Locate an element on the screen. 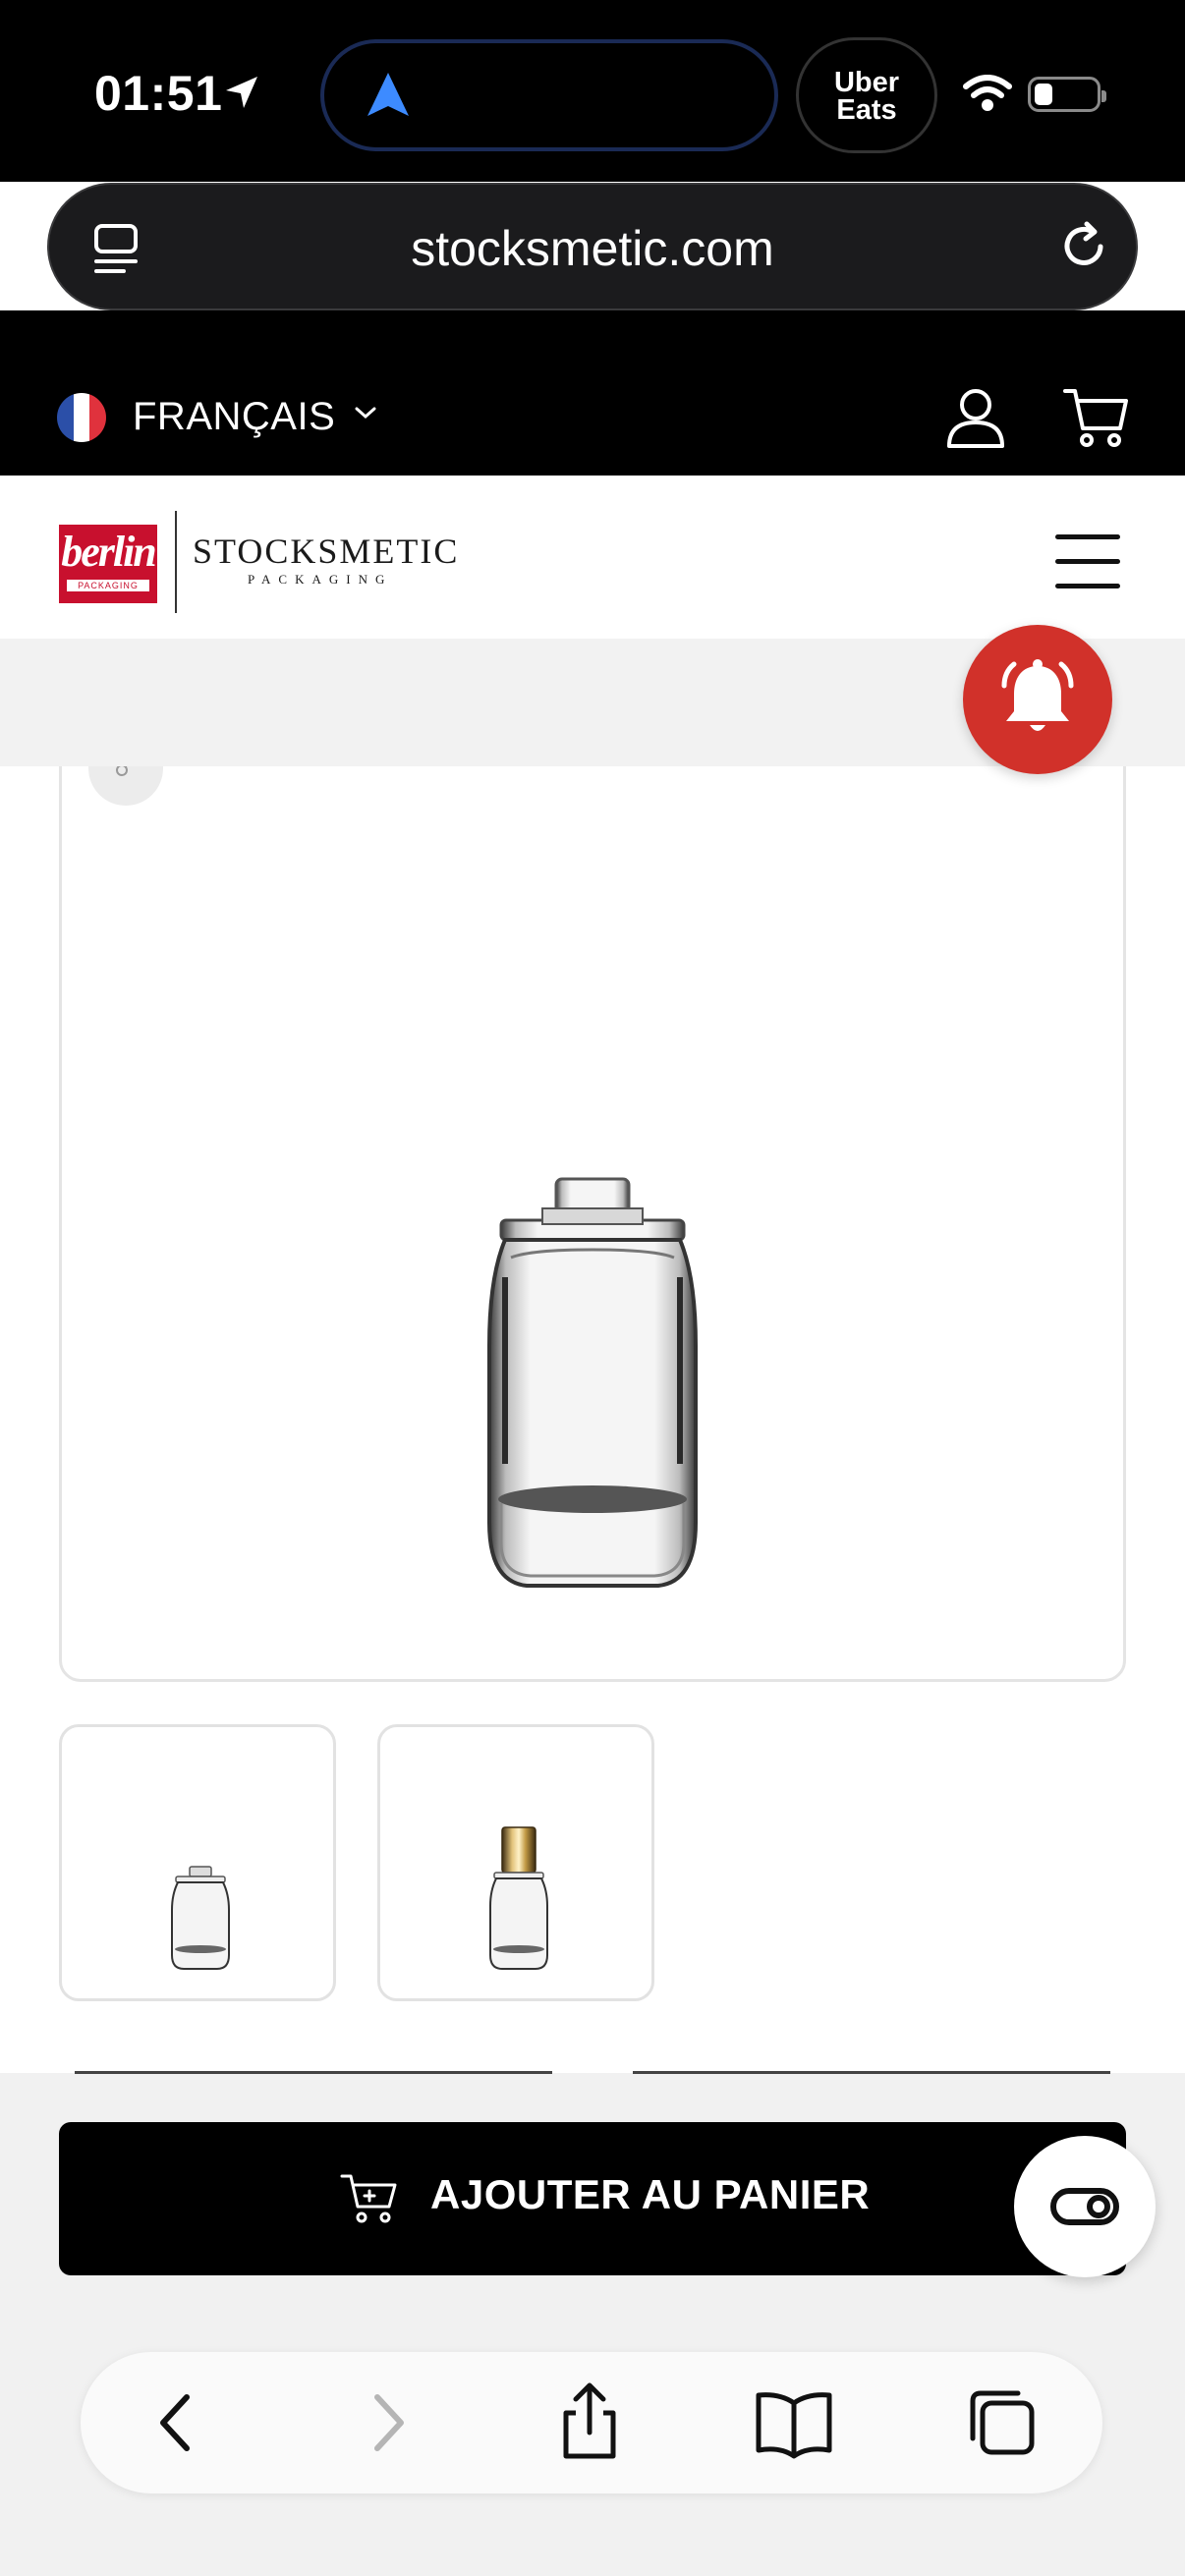 Image resolution: width=1185 pixels, height=2576 pixels. status-bar: 01:51 Uber Eats stocksmetic.com is located at coordinates (592, 155).